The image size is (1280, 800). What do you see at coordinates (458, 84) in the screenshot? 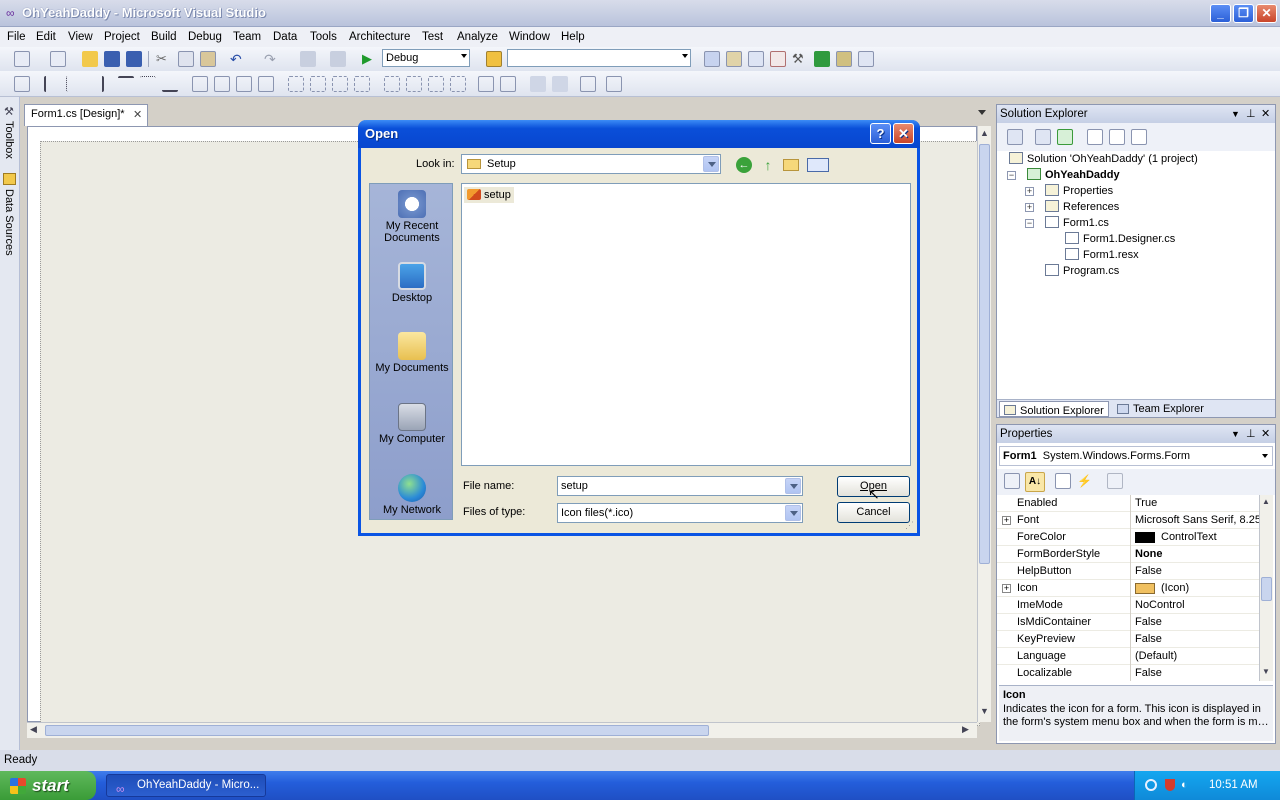
I see `remove-vertical-spacing-icon` at bounding box center [458, 84].